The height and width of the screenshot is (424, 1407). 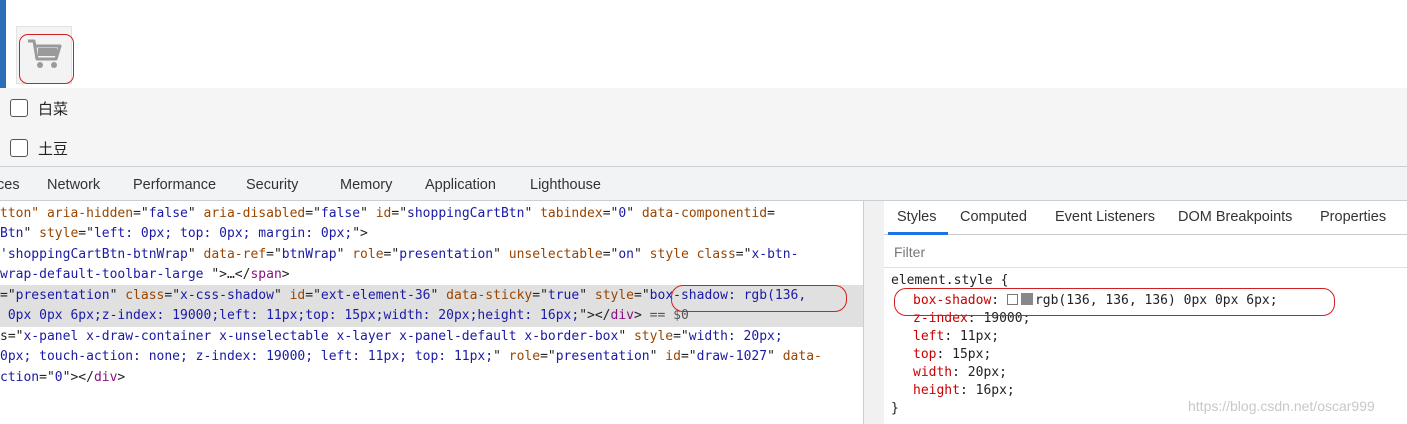 What do you see at coordinates (10, 185) in the screenshot?
I see `tab-sources: ces` at bounding box center [10, 185].